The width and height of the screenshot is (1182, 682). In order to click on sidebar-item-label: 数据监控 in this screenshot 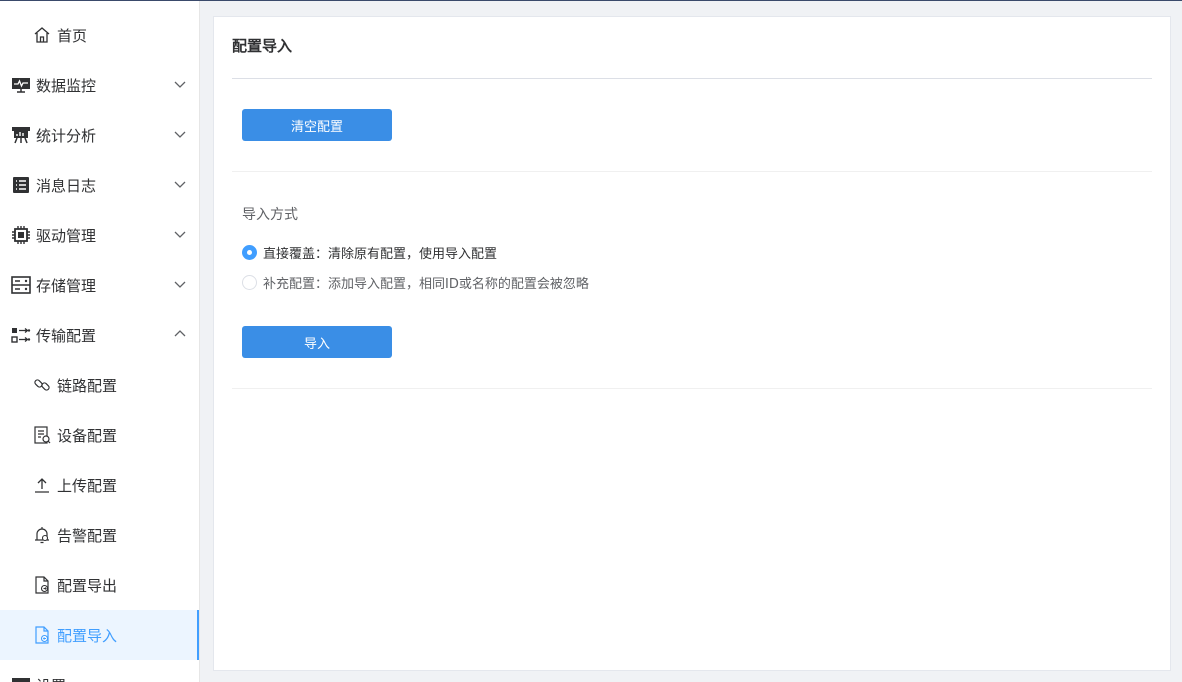, I will do `click(66, 85)`.